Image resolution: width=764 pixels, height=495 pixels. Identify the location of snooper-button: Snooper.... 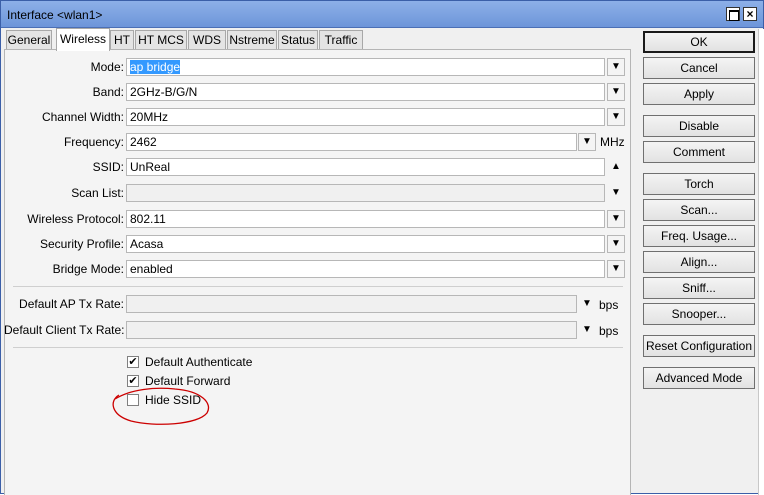
(699, 314).